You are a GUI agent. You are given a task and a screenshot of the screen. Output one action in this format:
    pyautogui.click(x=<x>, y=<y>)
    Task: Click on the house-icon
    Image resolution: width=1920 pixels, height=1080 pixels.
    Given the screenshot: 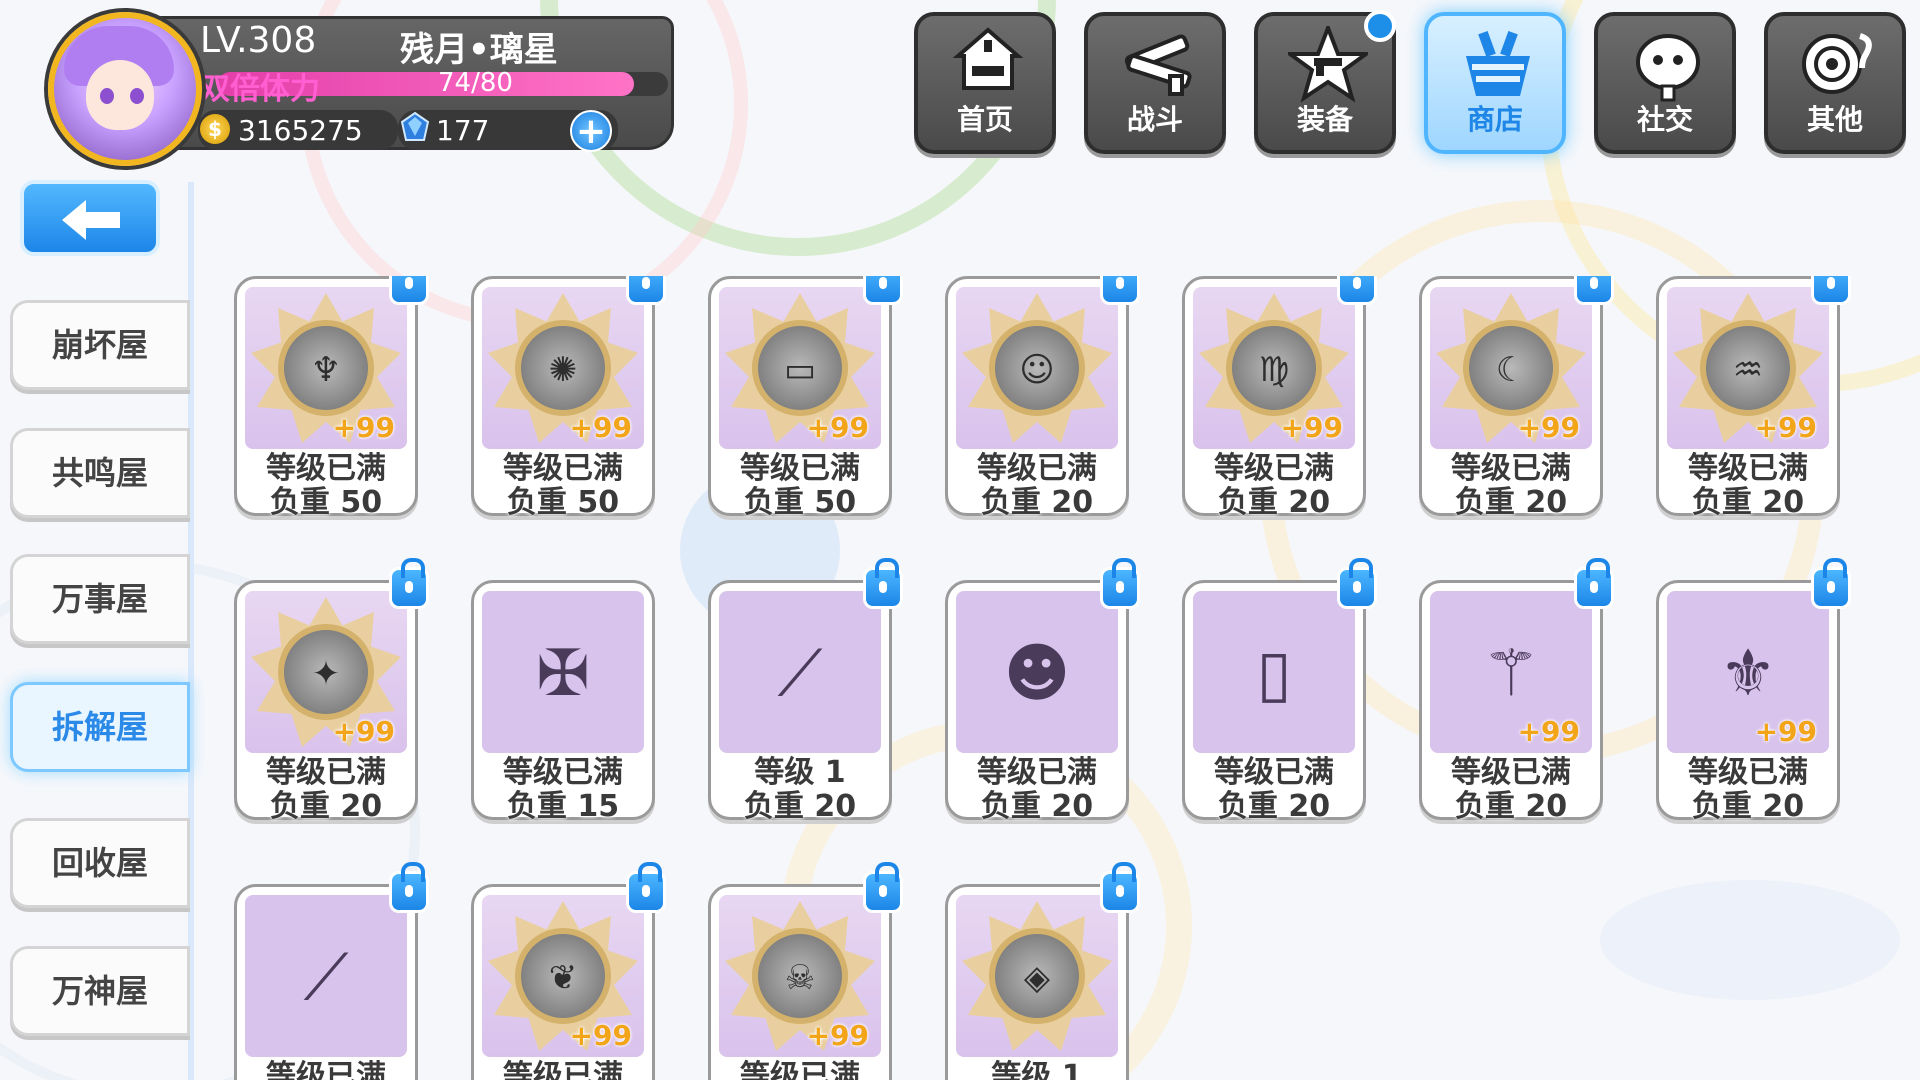 What is the action you would take?
    pyautogui.click(x=988, y=58)
    